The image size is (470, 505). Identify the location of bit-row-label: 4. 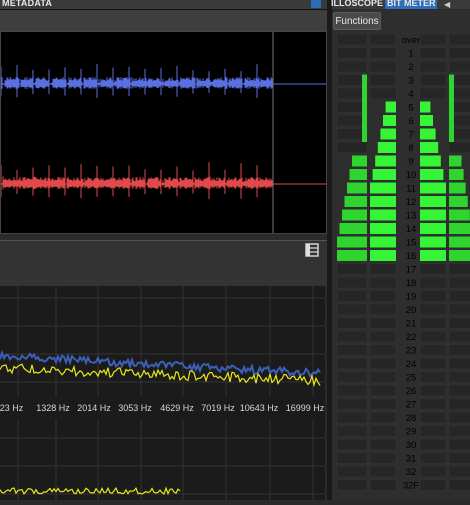
(410, 94).